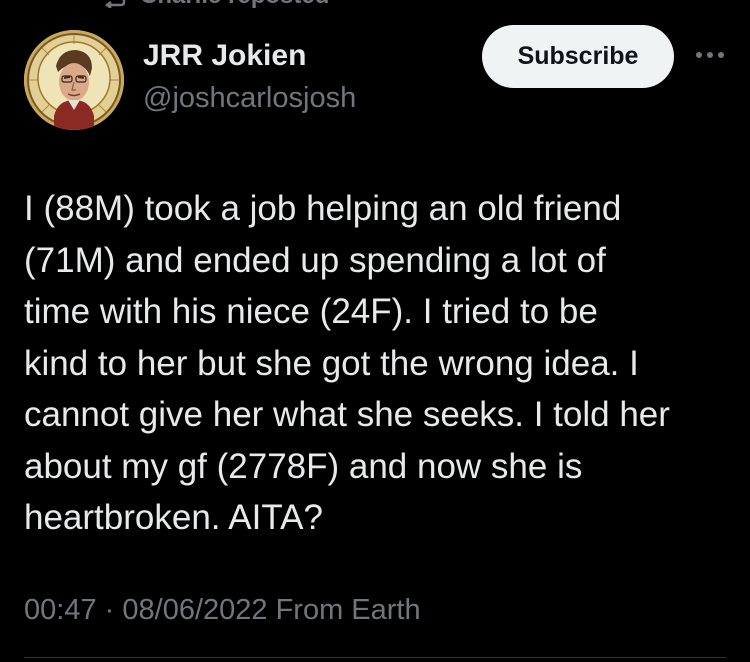 The image size is (750, 662). Describe the element at coordinates (60, 610) in the screenshot. I see `tweet-time: 00:47` at that location.